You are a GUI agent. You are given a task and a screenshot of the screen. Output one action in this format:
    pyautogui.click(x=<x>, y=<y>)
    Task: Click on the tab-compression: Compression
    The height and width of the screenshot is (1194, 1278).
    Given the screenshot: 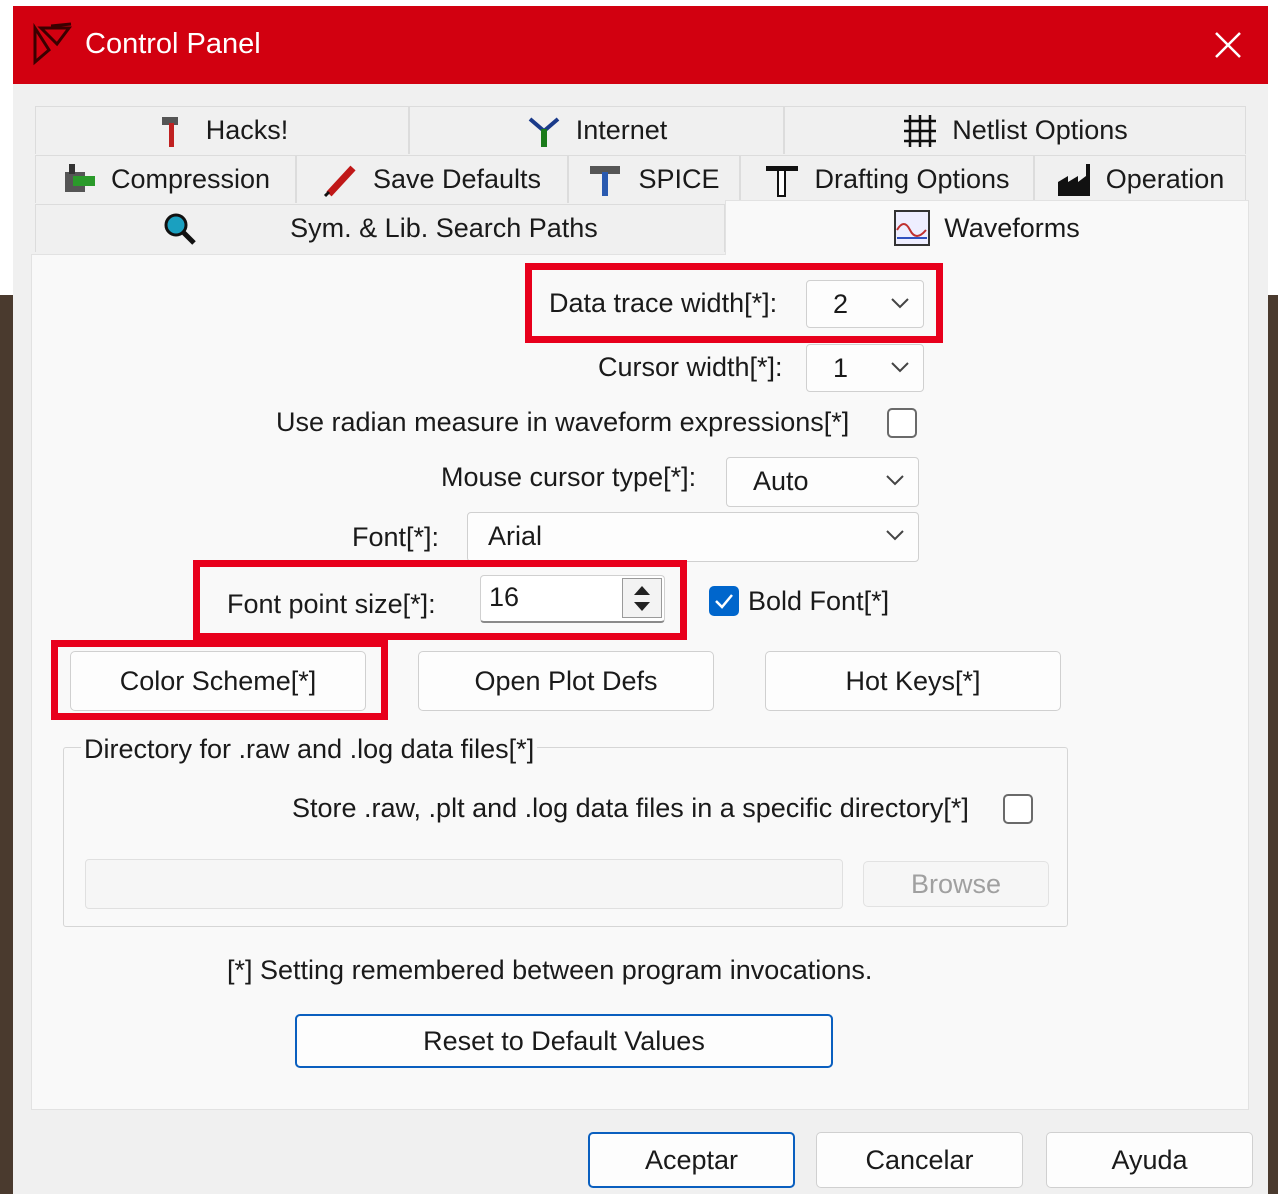 What is the action you would take?
    pyautogui.click(x=165, y=179)
    